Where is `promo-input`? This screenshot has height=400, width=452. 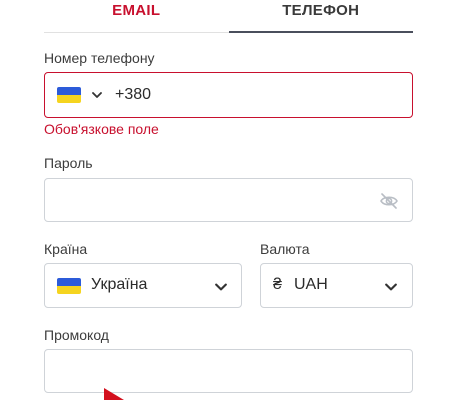 promo-input is located at coordinates (227, 372).